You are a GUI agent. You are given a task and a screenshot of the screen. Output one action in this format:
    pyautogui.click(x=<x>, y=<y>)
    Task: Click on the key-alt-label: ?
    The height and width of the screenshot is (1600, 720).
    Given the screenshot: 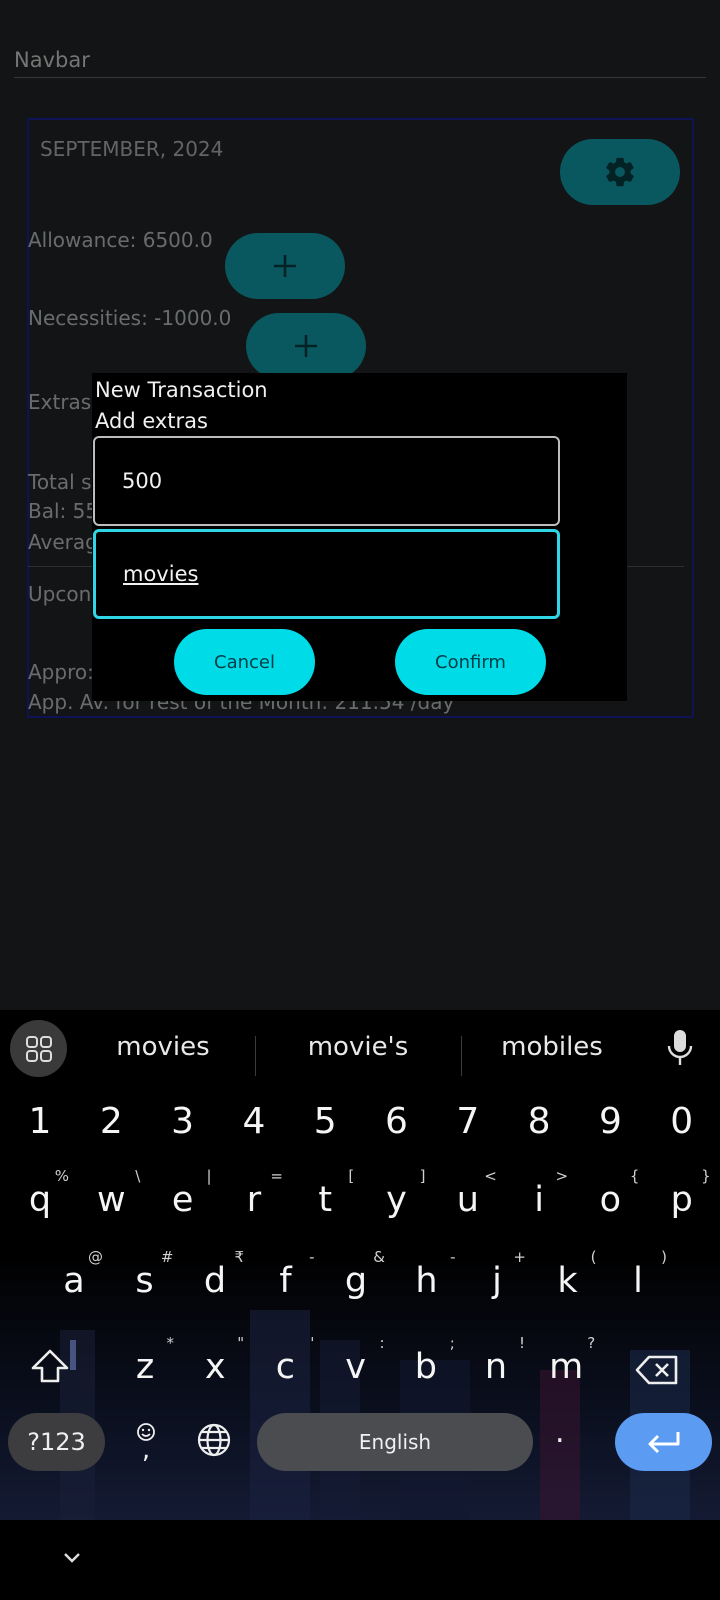 What is the action you would take?
    pyautogui.click(x=591, y=1343)
    